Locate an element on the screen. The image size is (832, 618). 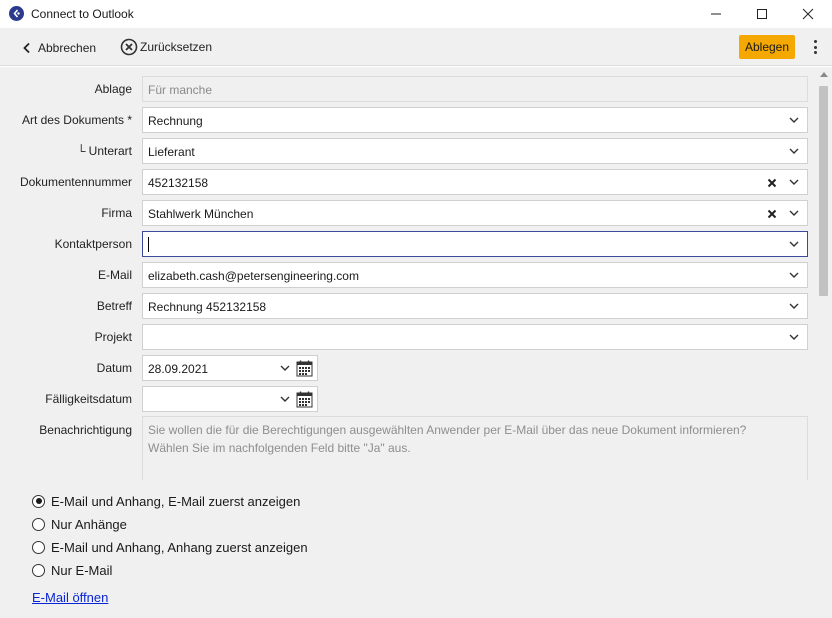
datum-row: Datum 28.09.2021 is located at coordinates (408, 368).